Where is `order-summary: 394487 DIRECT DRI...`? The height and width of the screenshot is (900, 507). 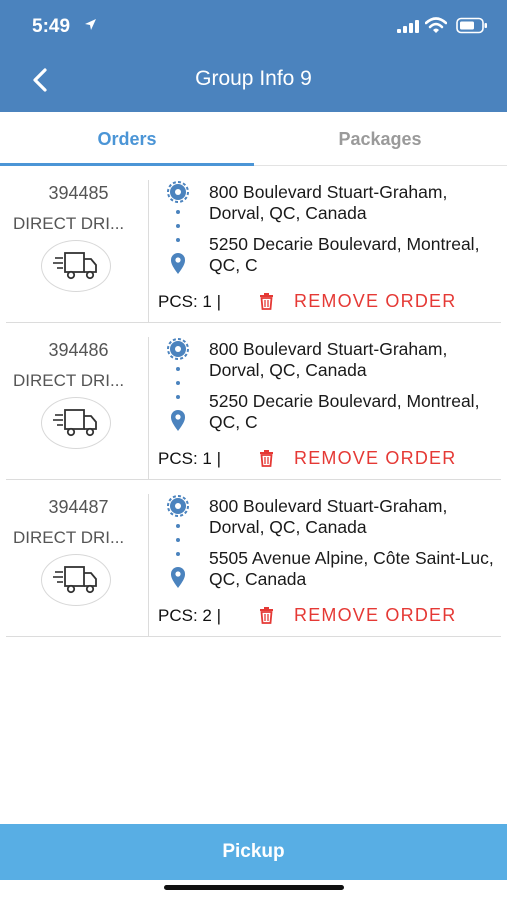
order-summary: 394487 DIRECT DRI... is located at coordinates (74, 558).